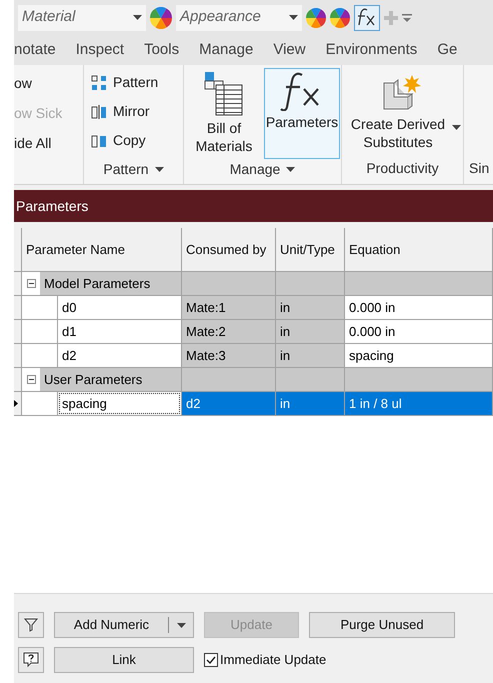  Describe the element at coordinates (82, 17) in the screenshot. I see `material-dropdown: Material` at that location.